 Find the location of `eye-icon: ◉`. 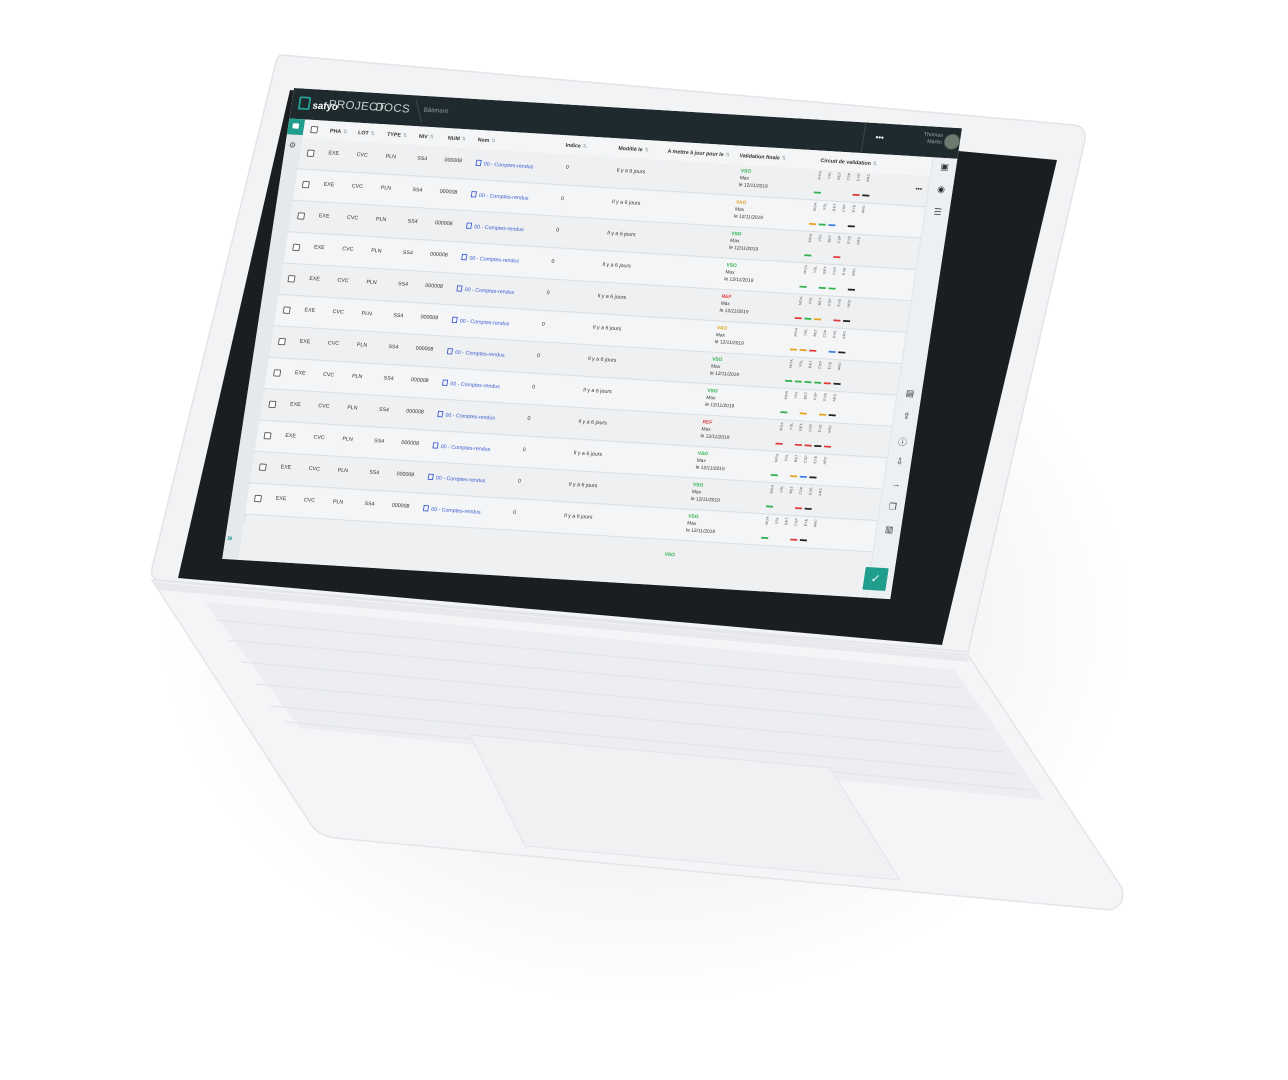

eye-icon: ◉ is located at coordinates (941, 190).